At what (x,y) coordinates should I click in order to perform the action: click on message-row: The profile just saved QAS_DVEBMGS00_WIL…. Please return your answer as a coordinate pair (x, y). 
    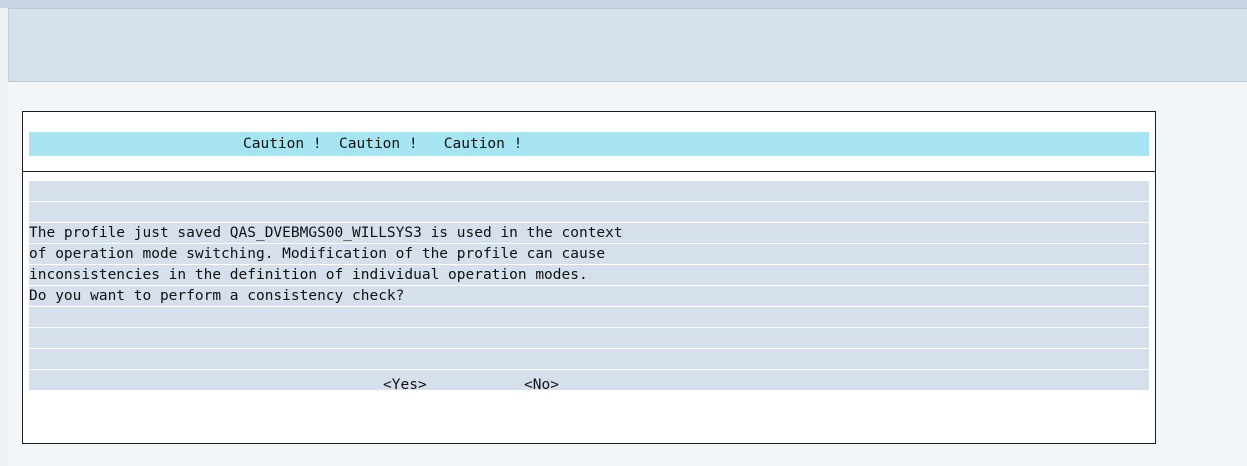
    Looking at the image, I should click on (589, 232).